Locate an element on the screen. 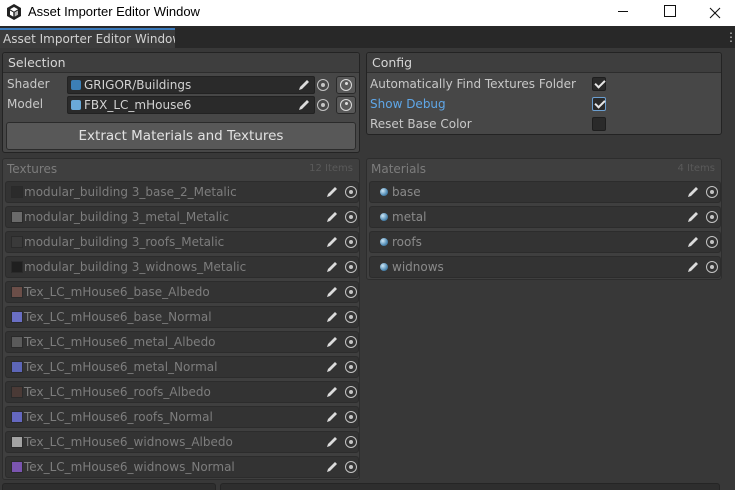  bottom-panel-tab is located at coordinates (470, 486).